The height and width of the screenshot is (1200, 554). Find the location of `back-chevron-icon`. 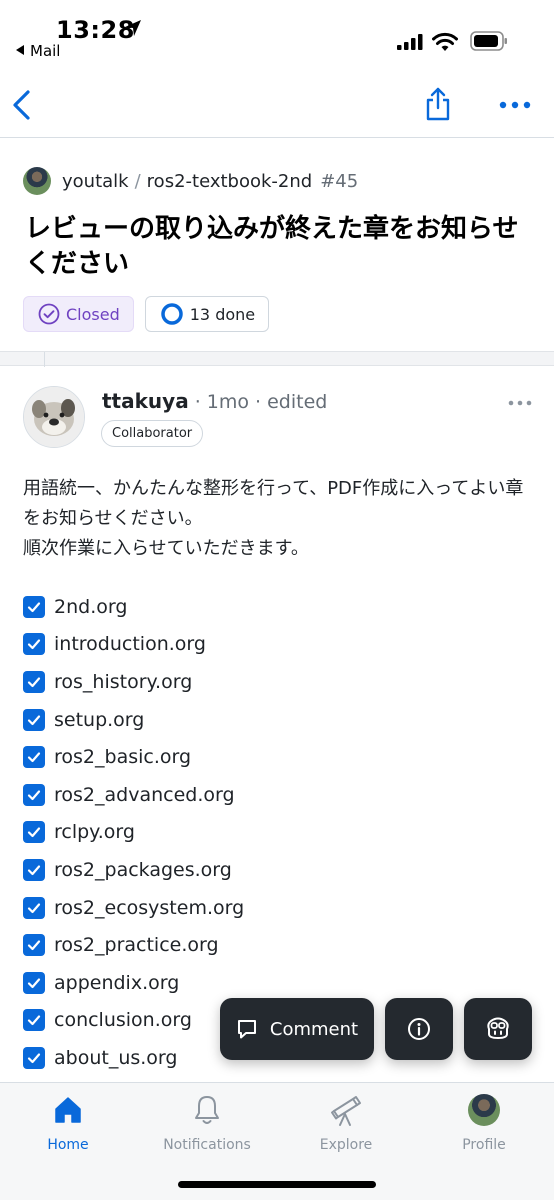

back-chevron-icon is located at coordinates (22, 105).